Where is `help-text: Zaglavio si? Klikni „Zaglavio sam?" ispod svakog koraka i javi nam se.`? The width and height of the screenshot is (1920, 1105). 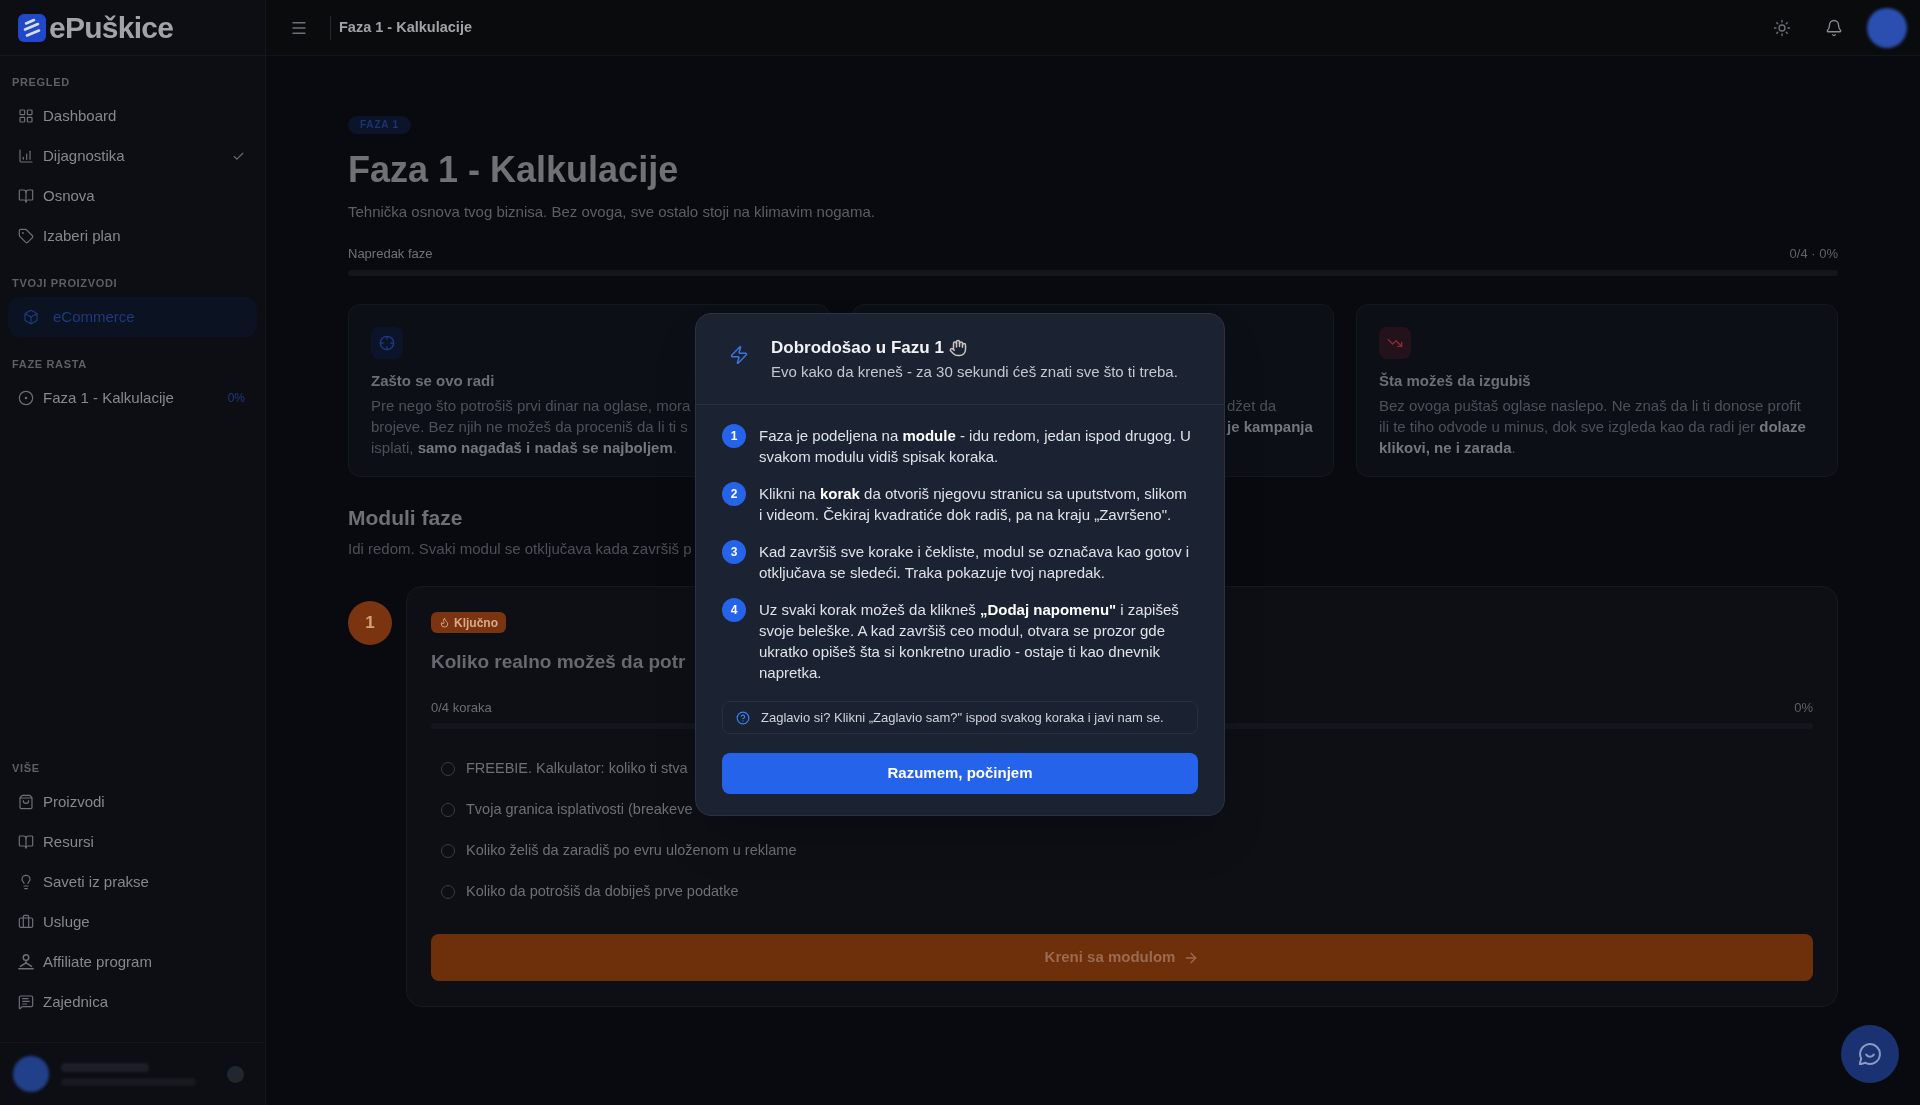 help-text: Zaglavio si? Klikni „Zaglavio sam?" ispod svakog koraka i javi nam se. is located at coordinates (962, 717).